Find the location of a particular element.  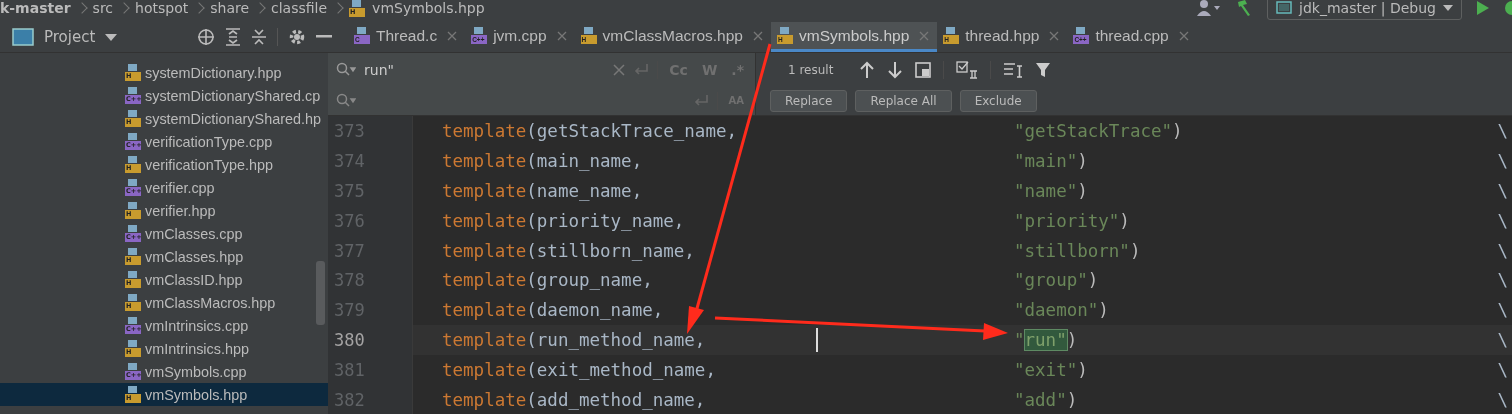

file-name: vmIntrinsics.hpp is located at coordinates (197, 348).